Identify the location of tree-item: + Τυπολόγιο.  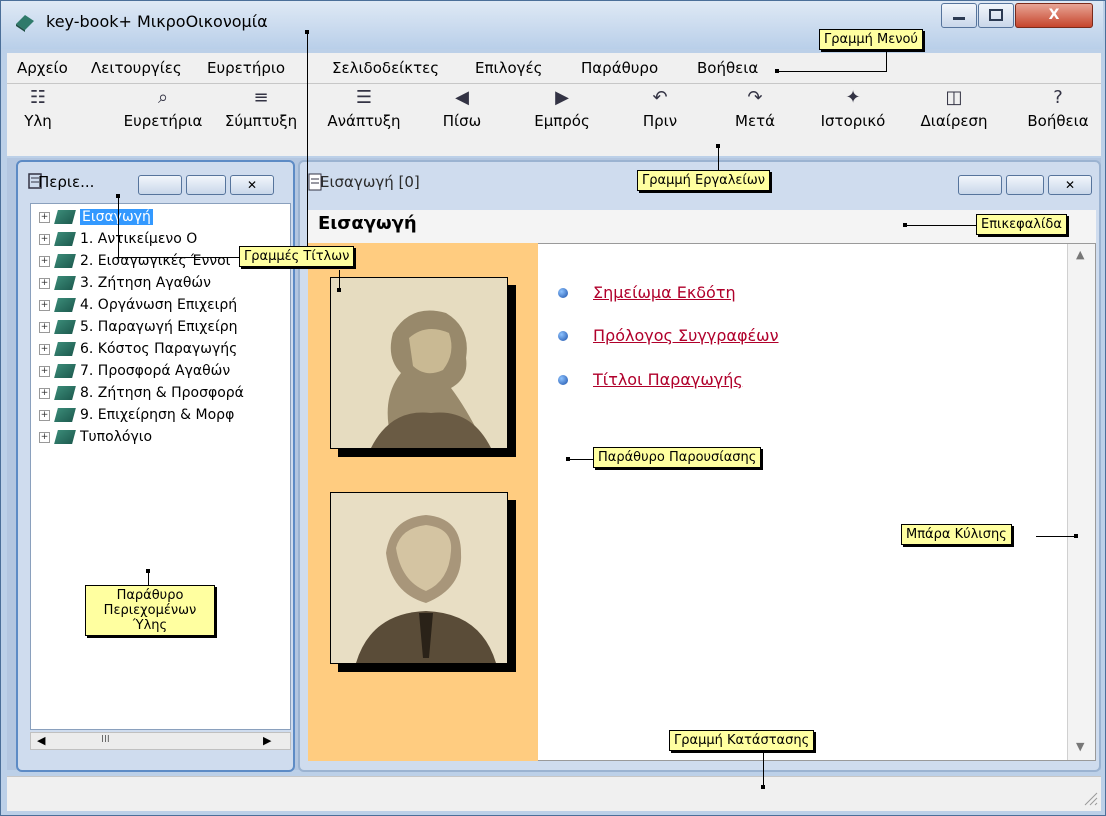
(95, 439).